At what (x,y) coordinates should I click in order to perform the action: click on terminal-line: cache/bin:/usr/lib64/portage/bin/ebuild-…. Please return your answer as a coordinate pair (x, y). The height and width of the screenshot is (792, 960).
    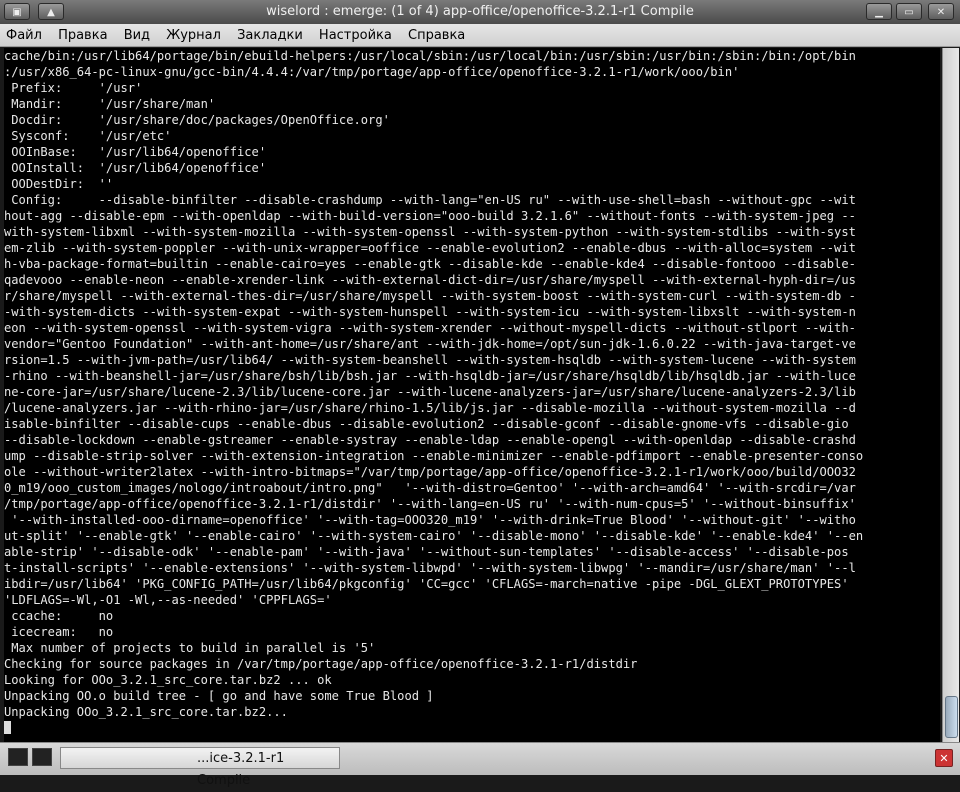
    Looking at the image, I should click on (430, 56).